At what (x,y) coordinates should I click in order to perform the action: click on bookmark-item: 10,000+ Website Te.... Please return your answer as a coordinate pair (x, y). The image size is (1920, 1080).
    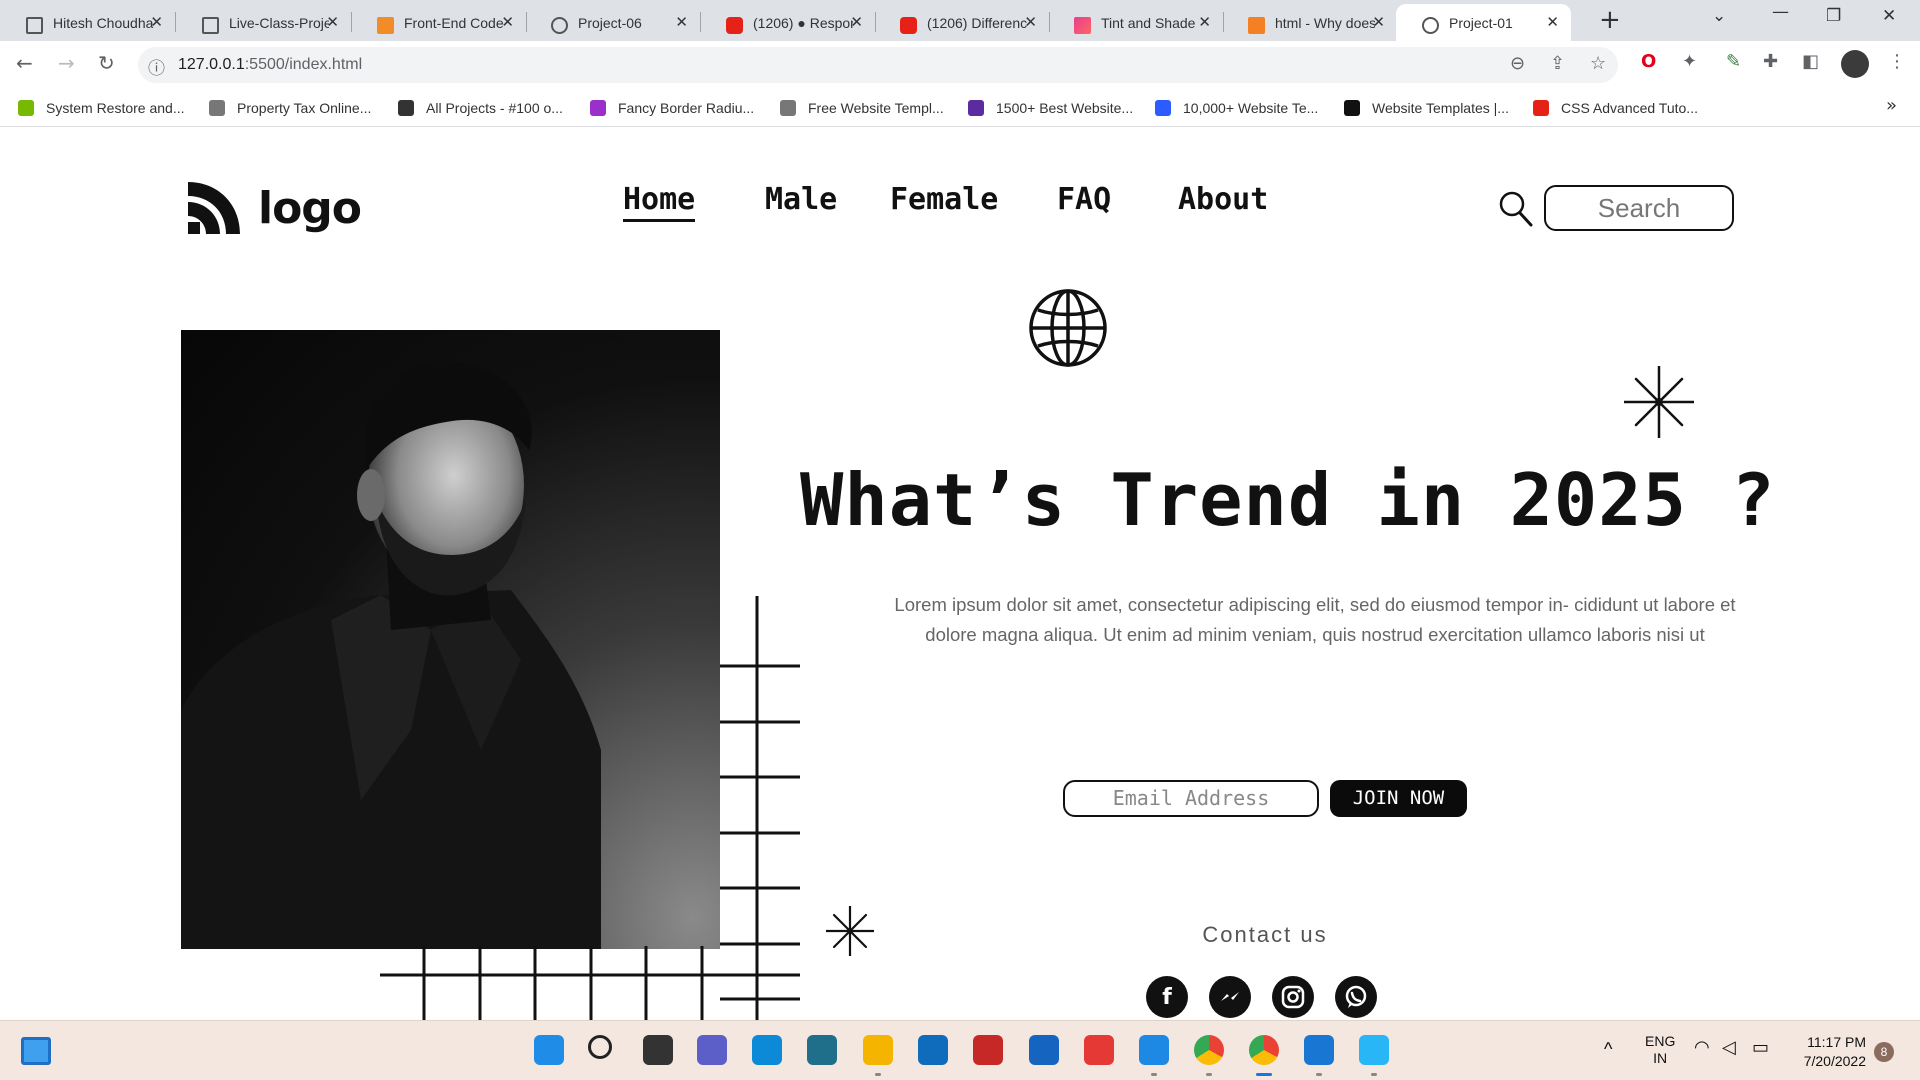
    Looking at the image, I should click on (1236, 108).